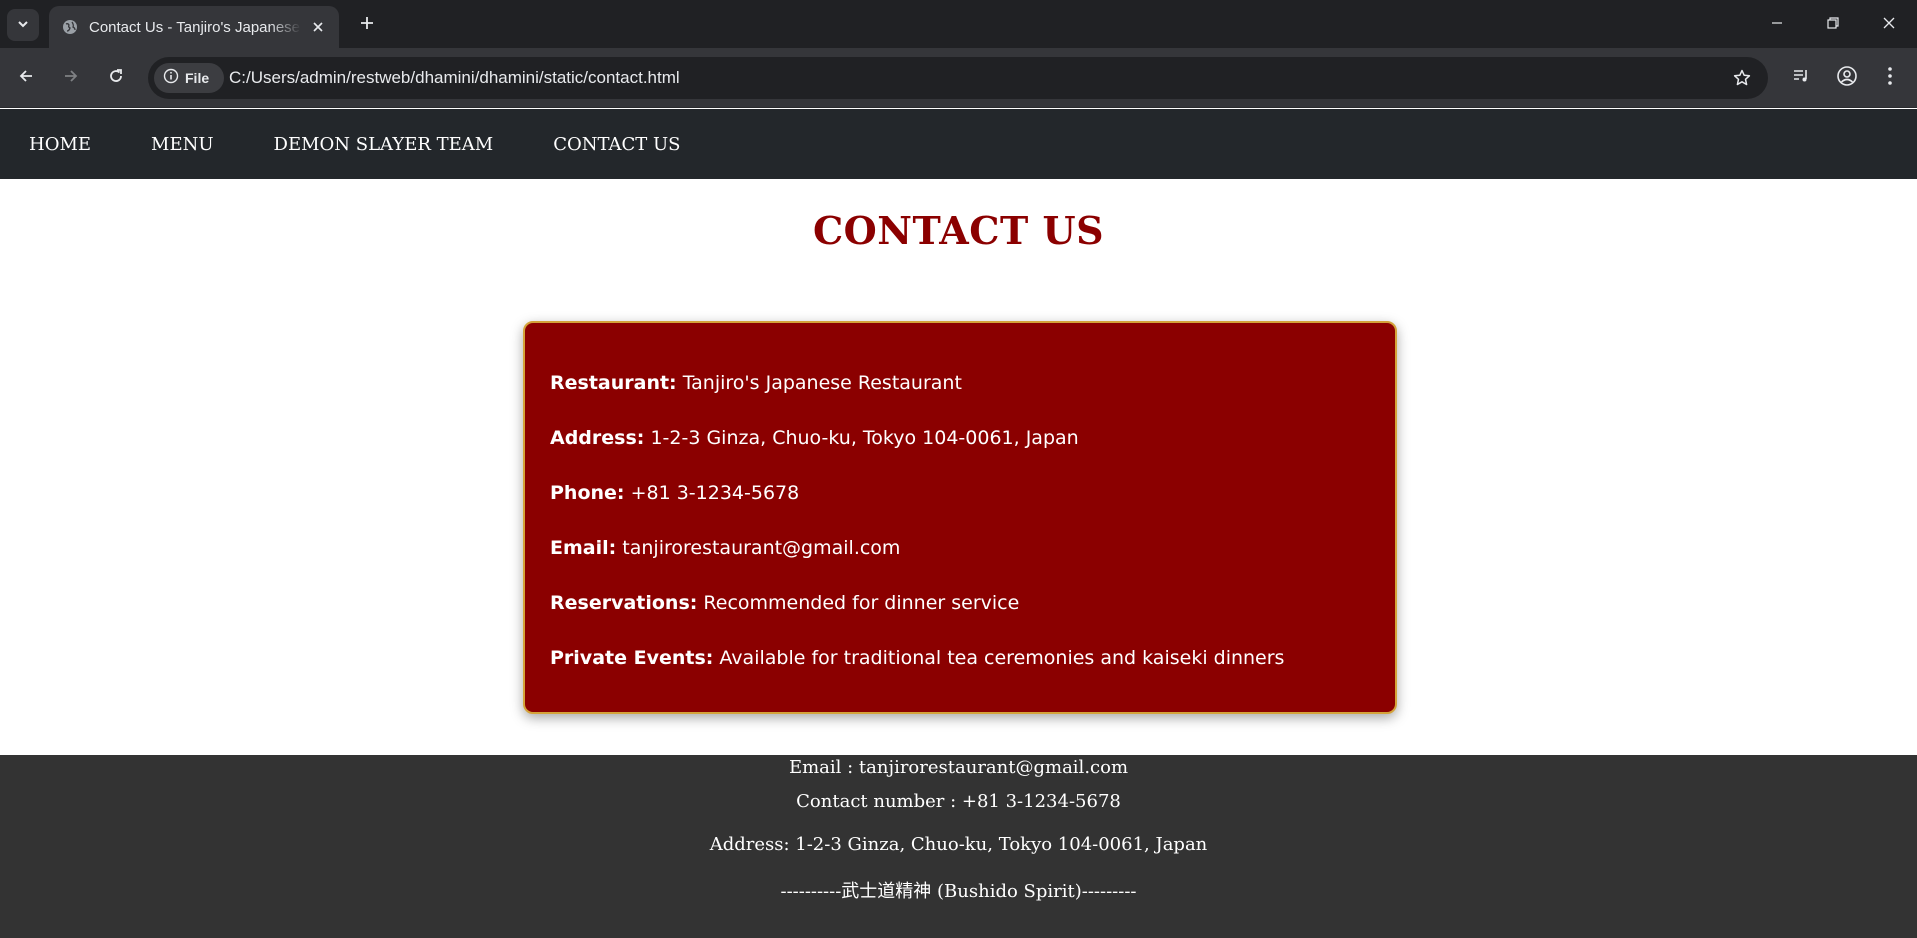 Image resolution: width=1917 pixels, height=938 pixels. I want to click on new-tab-button, so click(367, 25).